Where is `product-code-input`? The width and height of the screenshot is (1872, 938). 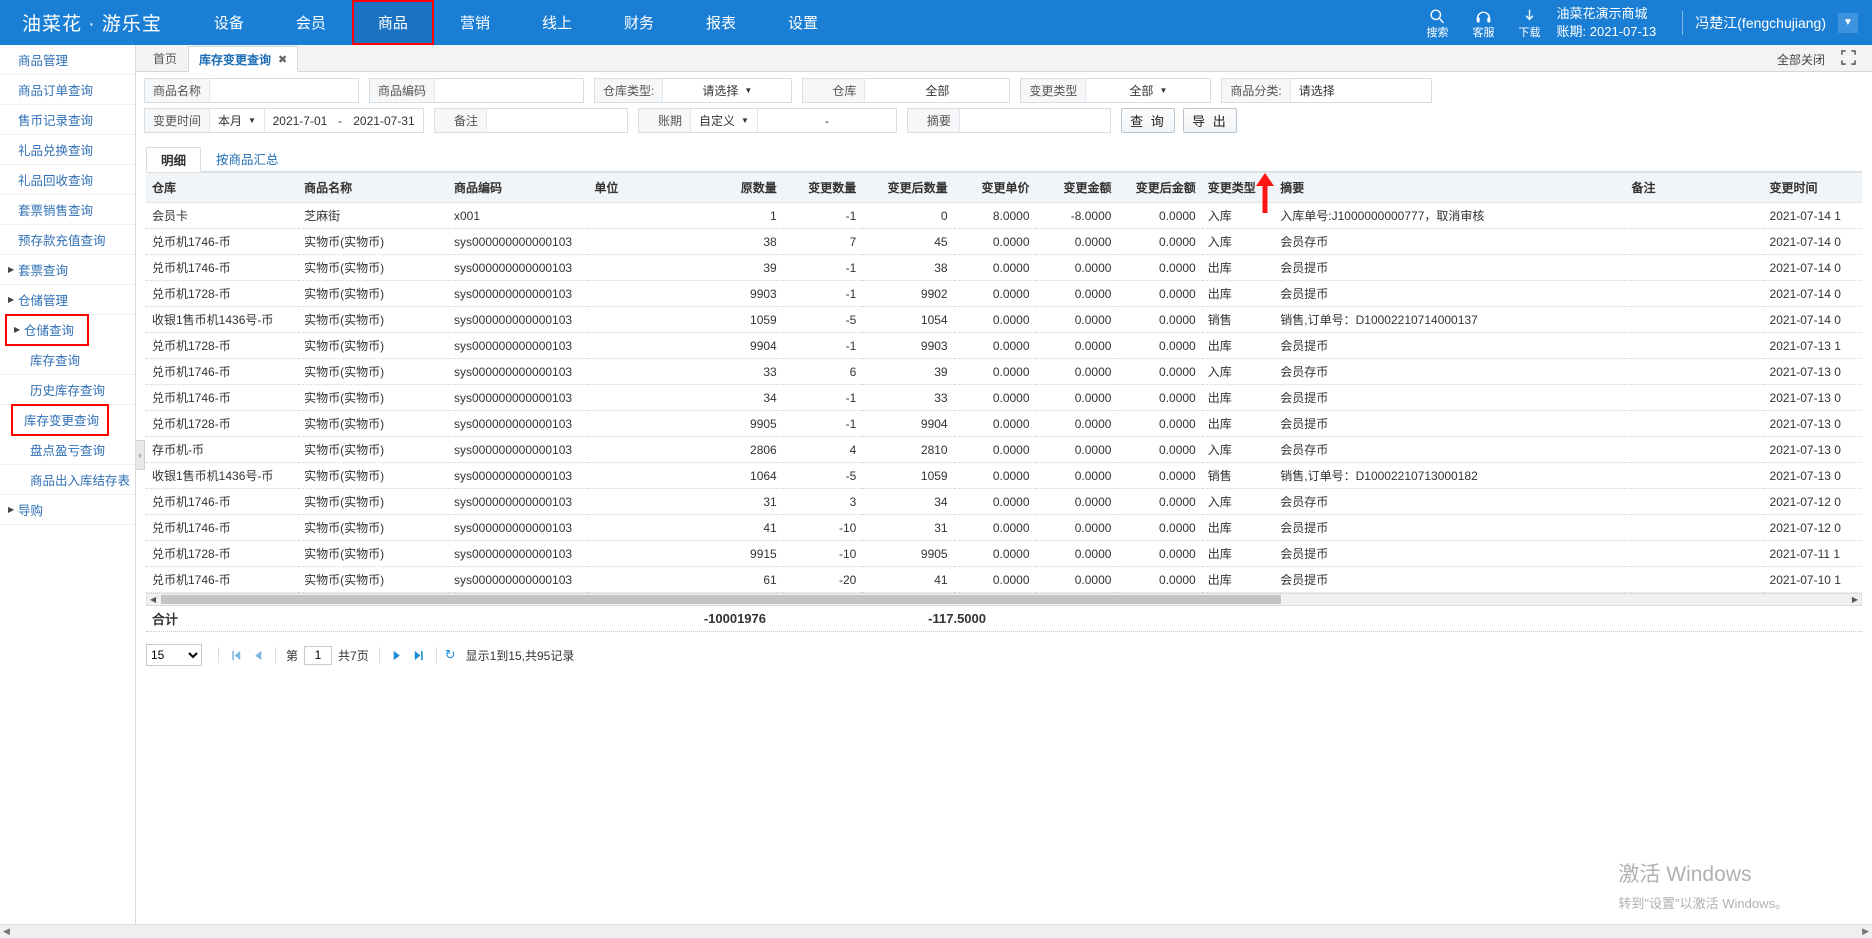
product-code-input is located at coordinates (509, 90).